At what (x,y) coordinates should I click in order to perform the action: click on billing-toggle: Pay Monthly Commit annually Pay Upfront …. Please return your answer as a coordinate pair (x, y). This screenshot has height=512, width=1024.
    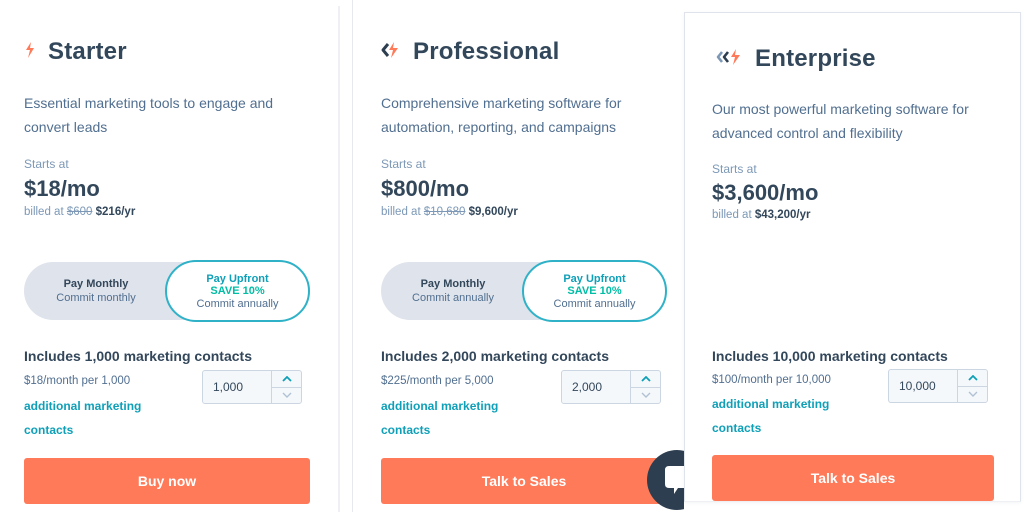
    Looking at the image, I should click on (524, 291).